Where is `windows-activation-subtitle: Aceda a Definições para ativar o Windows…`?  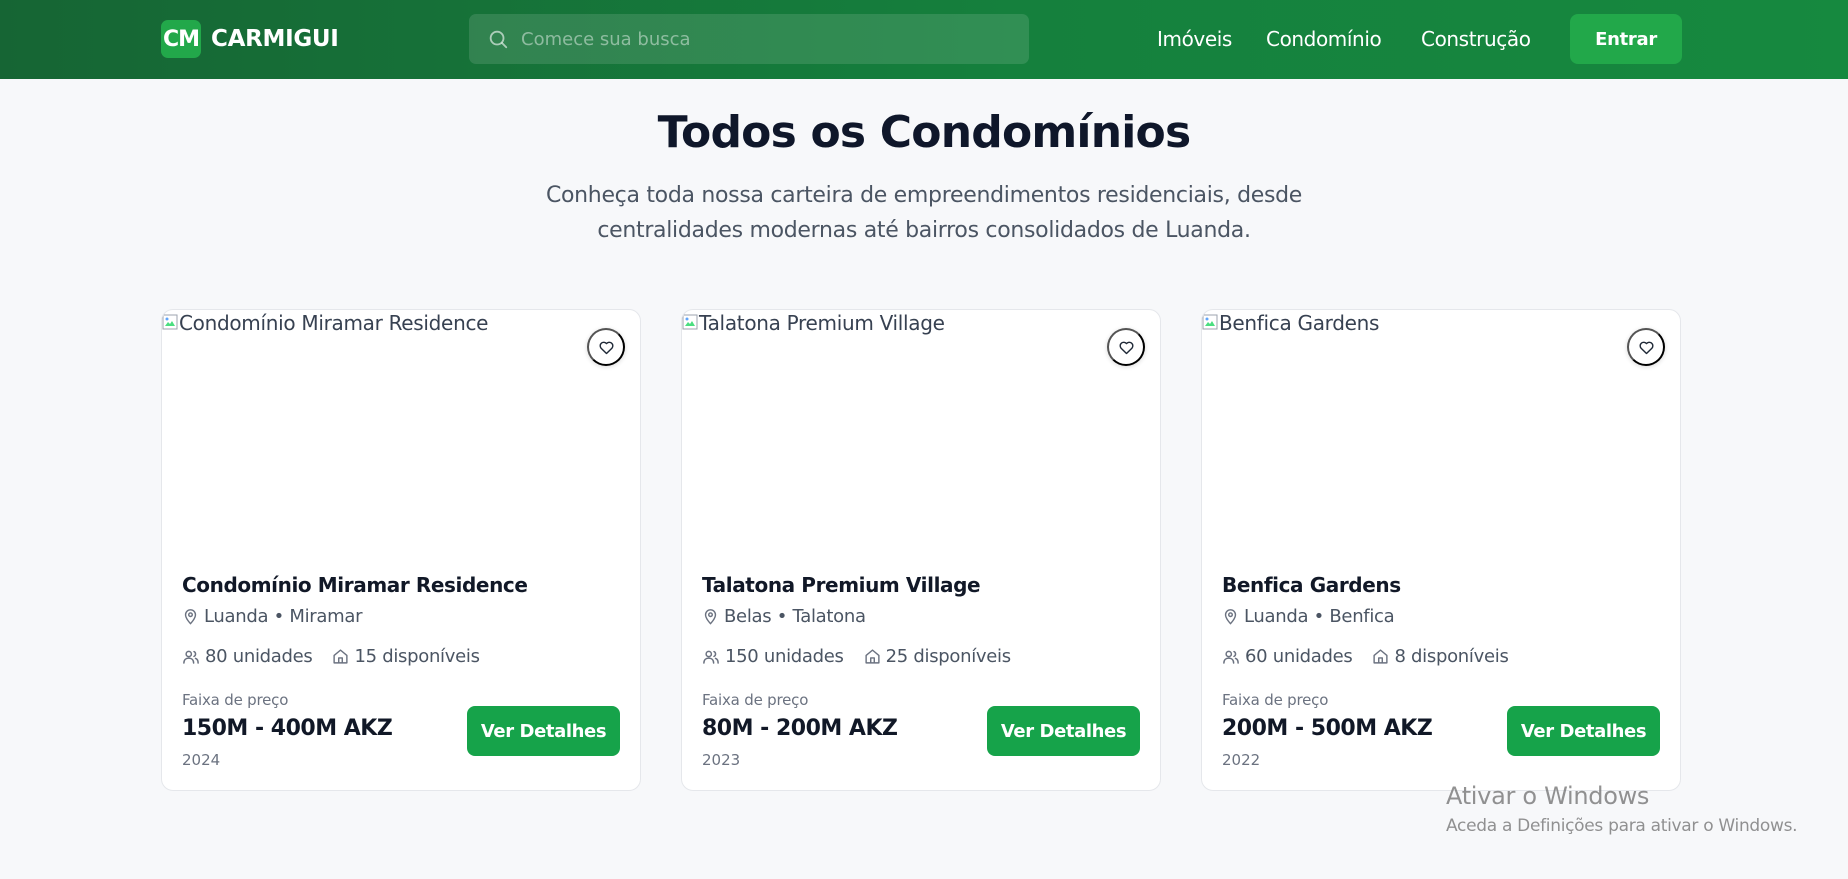
windows-activation-subtitle: Aceda a Definições para ativar o Windows… is located at coordinates (1622, 826).